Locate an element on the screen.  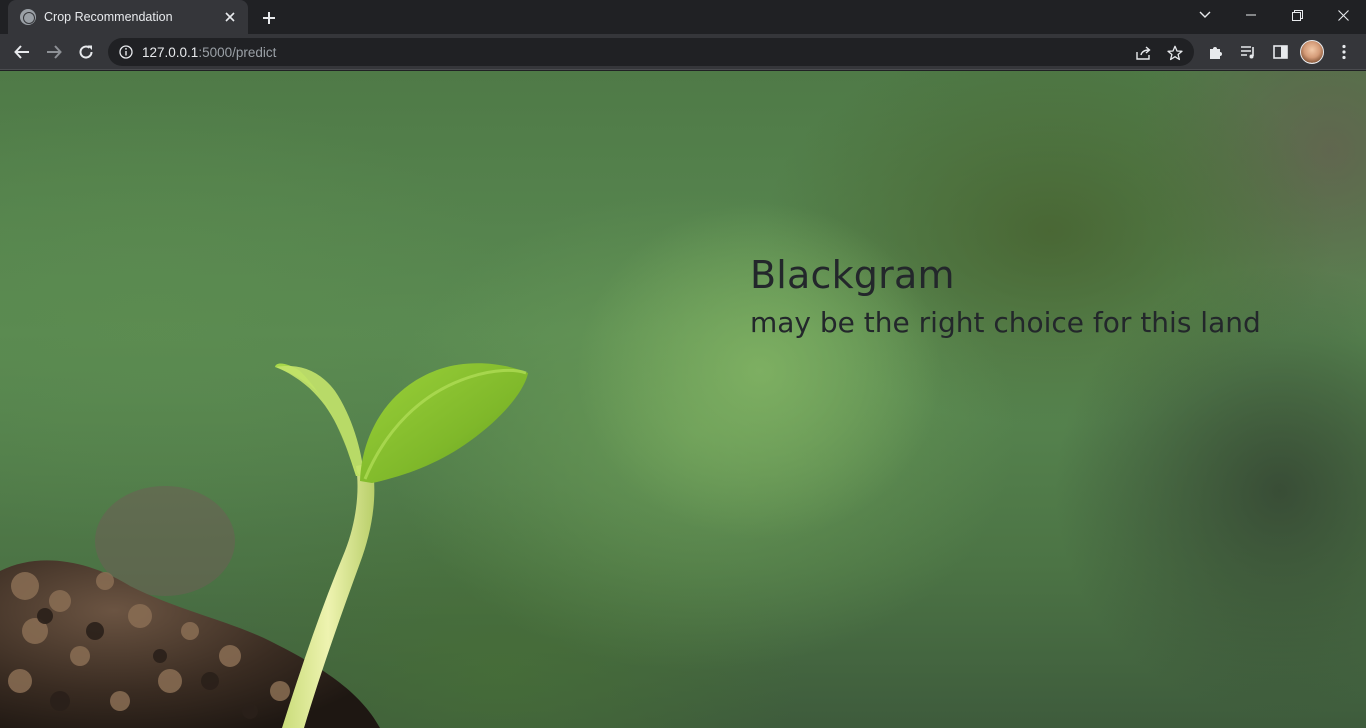
minimize-icon is located at coordinates (1251, 15).